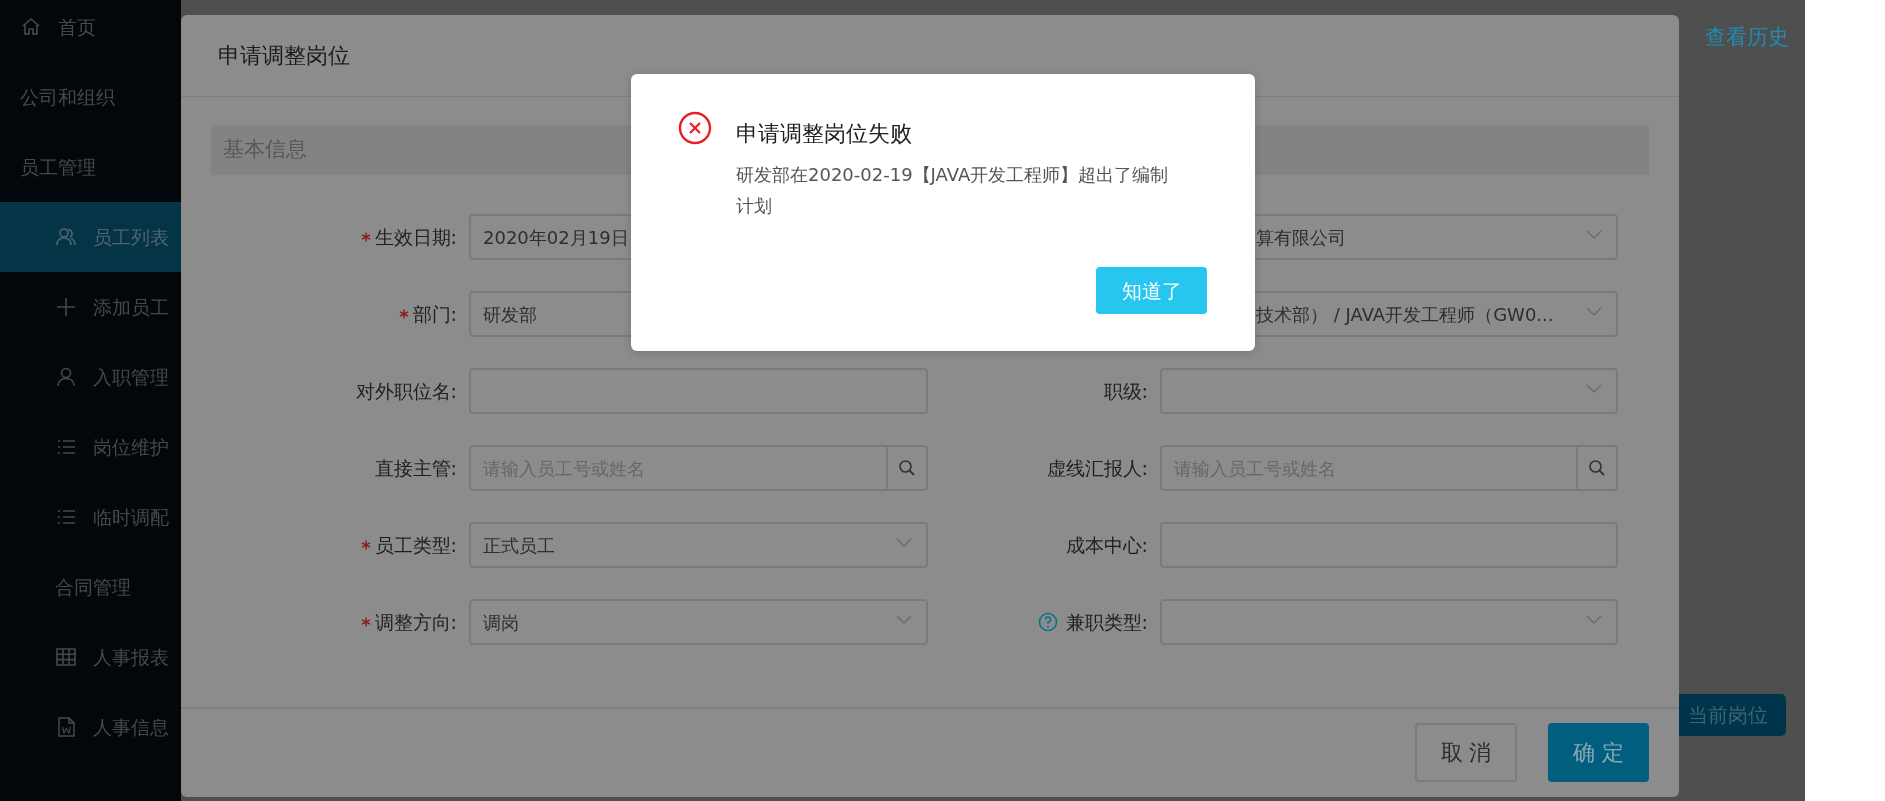 Image resolution: width=1885 pixels, height=801 pixels. What do you see at coordinates (66, 237) in the screenshot?
I see `users-icon` at bounding box center [66, 237].